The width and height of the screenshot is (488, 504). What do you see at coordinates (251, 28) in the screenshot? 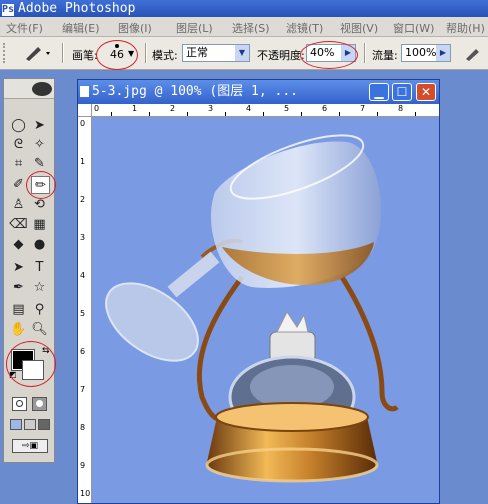
I see `menu-select: 选择(S)` at bounding box center [251, 28].